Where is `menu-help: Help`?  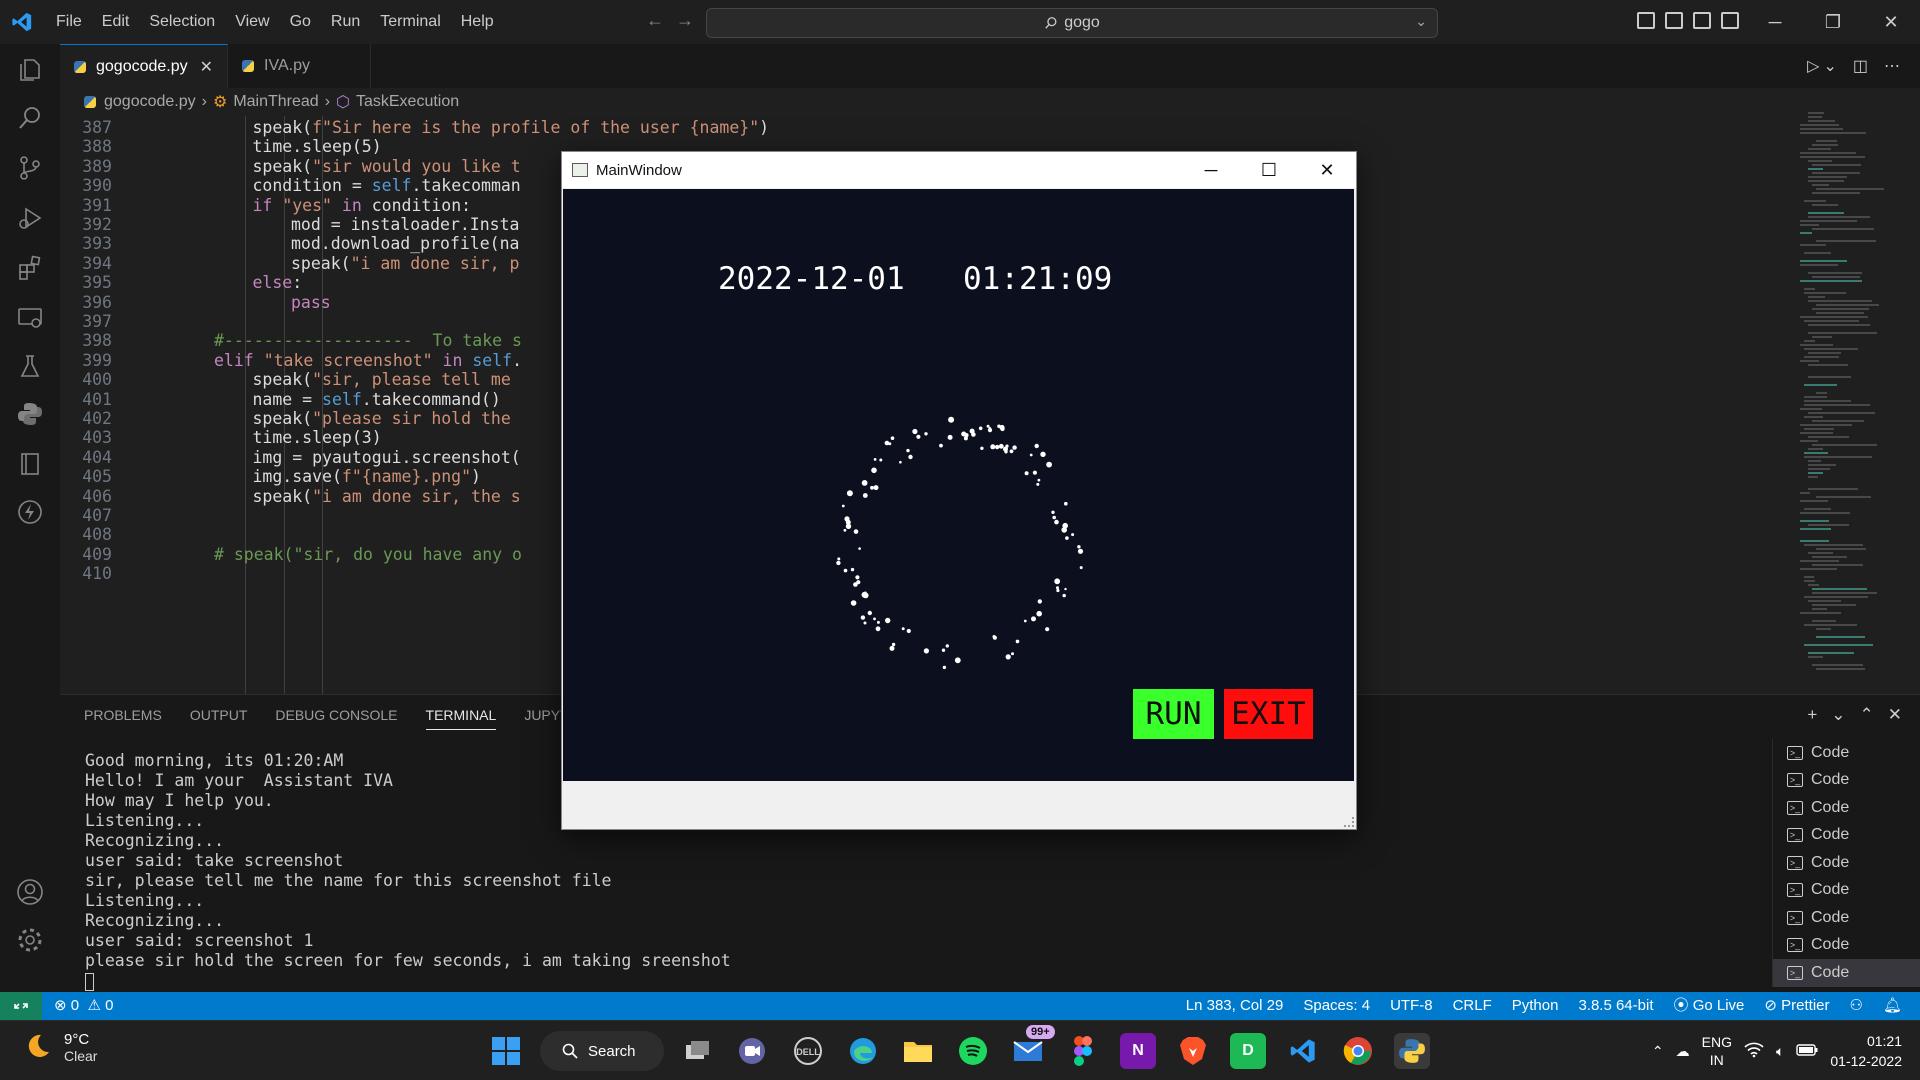 menu-help: Help is located at coordinates (477, 22).